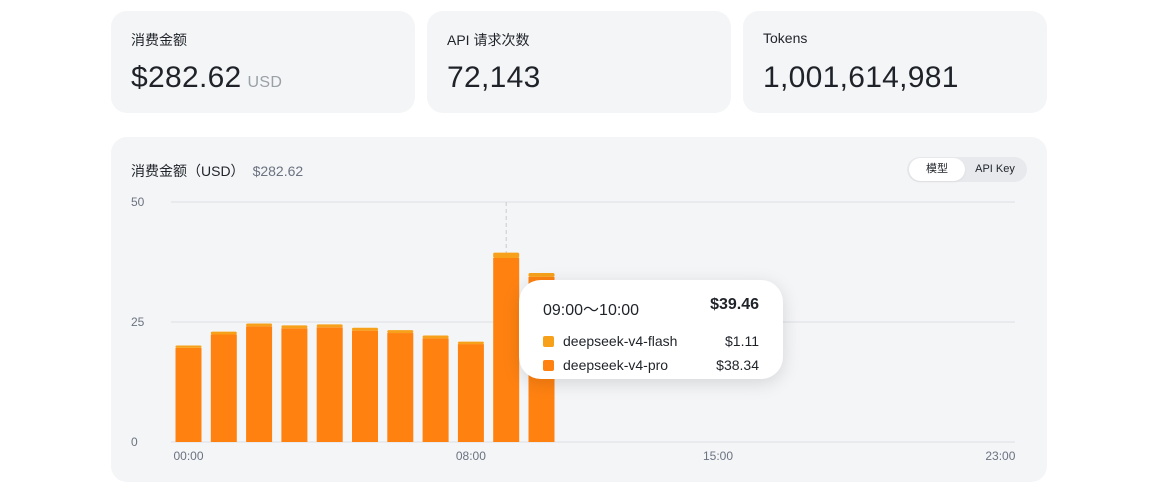 This screenshot has height=482, width=1168. What do you see at coordinates (471, 456) in the screenshot?
I see `x-tick-label: 08:00` at bounding box center [471, 456].